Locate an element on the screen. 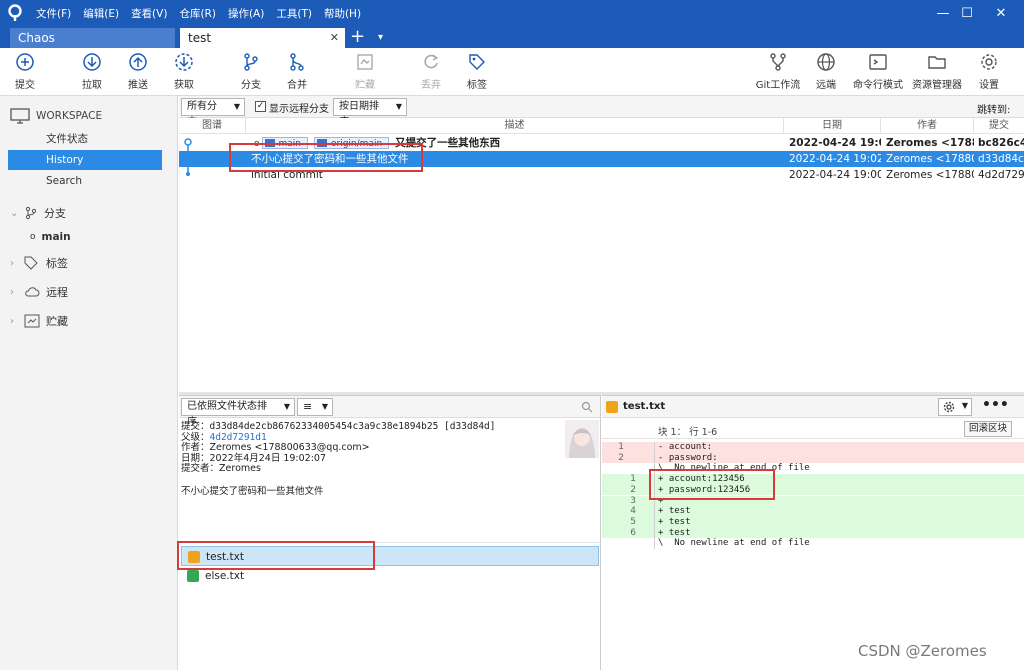 The image size is (1024, 670). settings-button: 设置 is located at coordinates (989, 72).